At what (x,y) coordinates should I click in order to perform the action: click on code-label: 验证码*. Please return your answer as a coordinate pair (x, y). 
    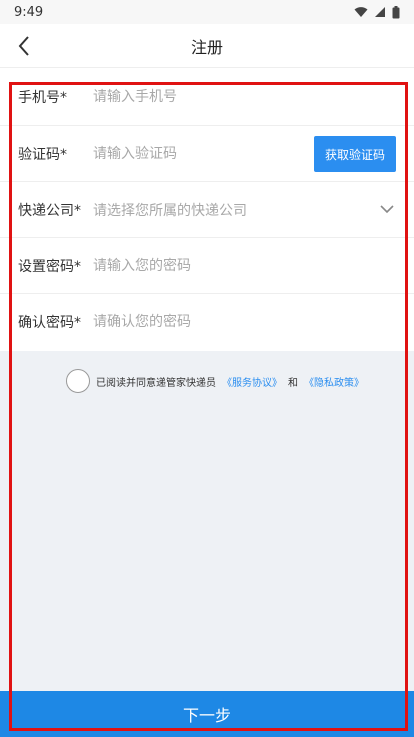
    Looking at the image, I should click on (42, 154).